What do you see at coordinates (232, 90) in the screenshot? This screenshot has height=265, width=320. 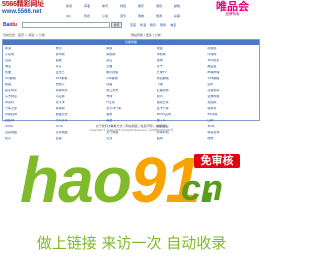 I see `category-link: 潇湘书院` at bounding box center [232, 90].